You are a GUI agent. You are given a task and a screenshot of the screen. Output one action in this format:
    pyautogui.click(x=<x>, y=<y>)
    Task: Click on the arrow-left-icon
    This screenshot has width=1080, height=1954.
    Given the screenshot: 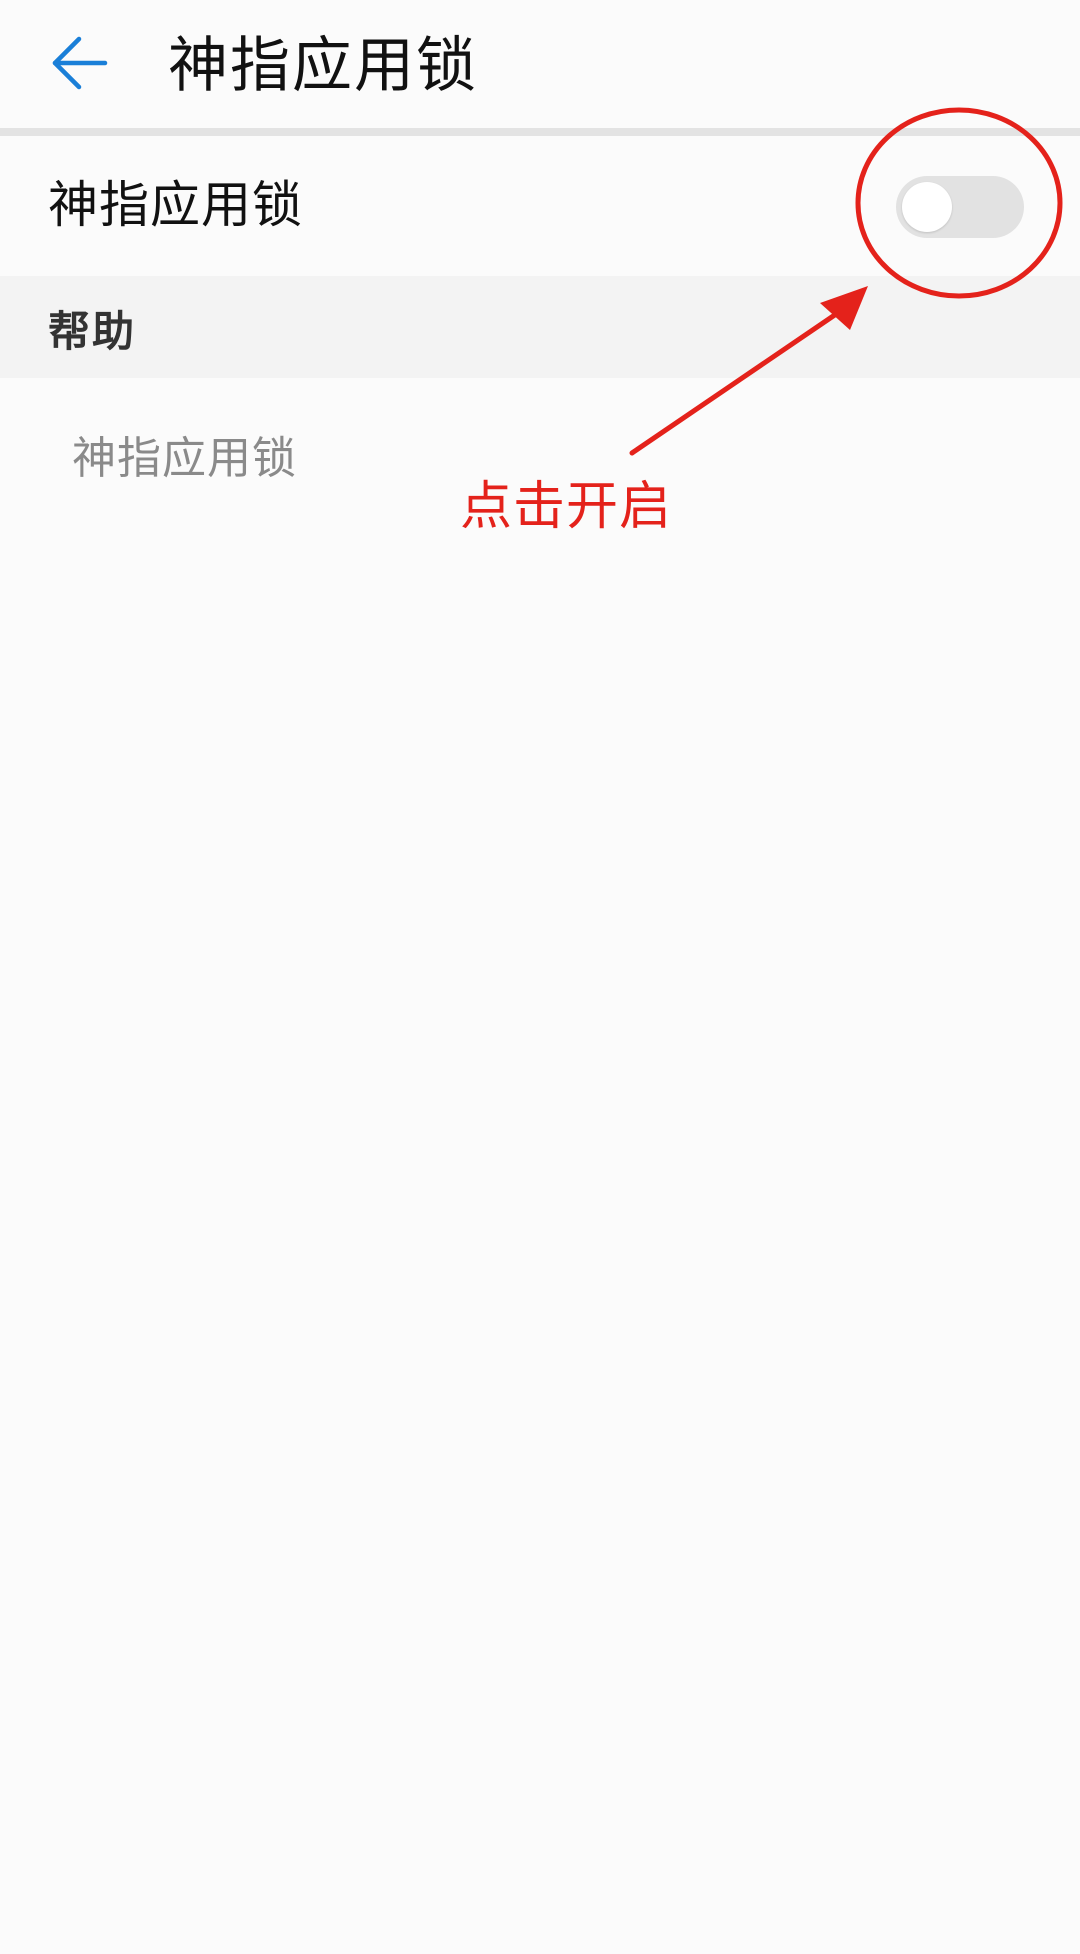 What is the action you would take?
    pyautogui.click(x=80, y=63)
    